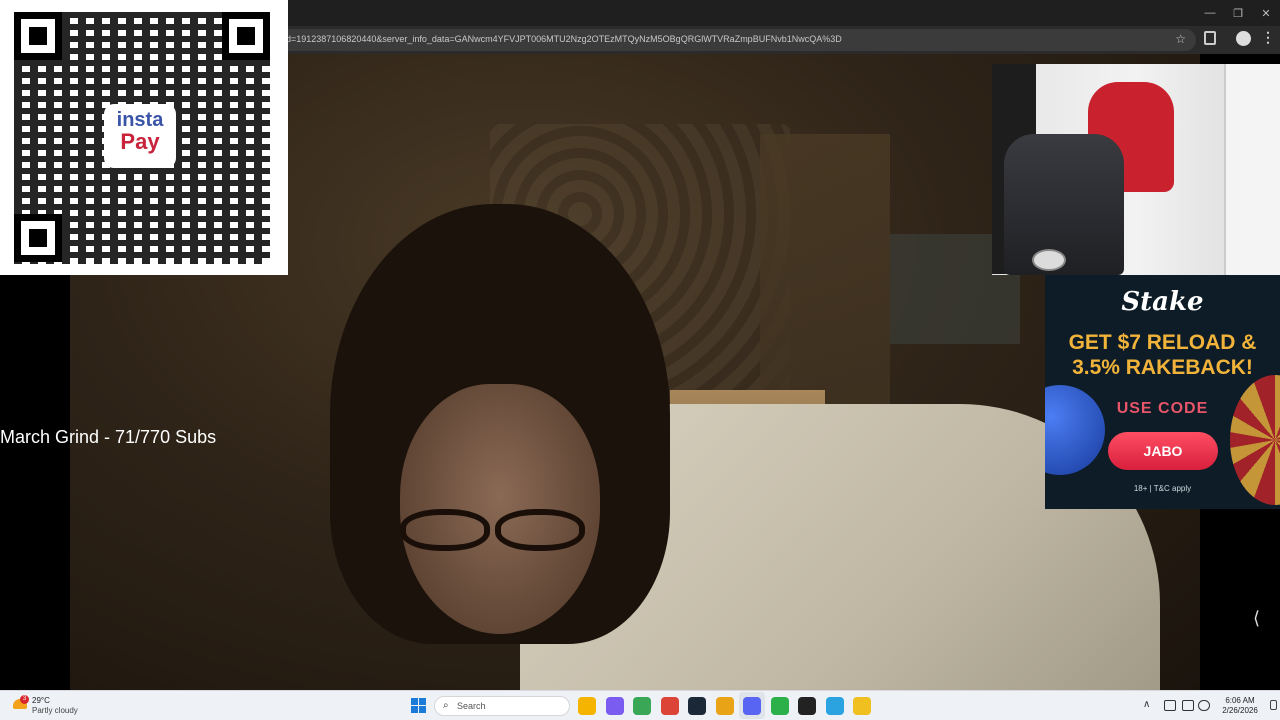 The width and height of the screenshot is (1280, 720). I want to click on network-icon, so click(1170, 705).